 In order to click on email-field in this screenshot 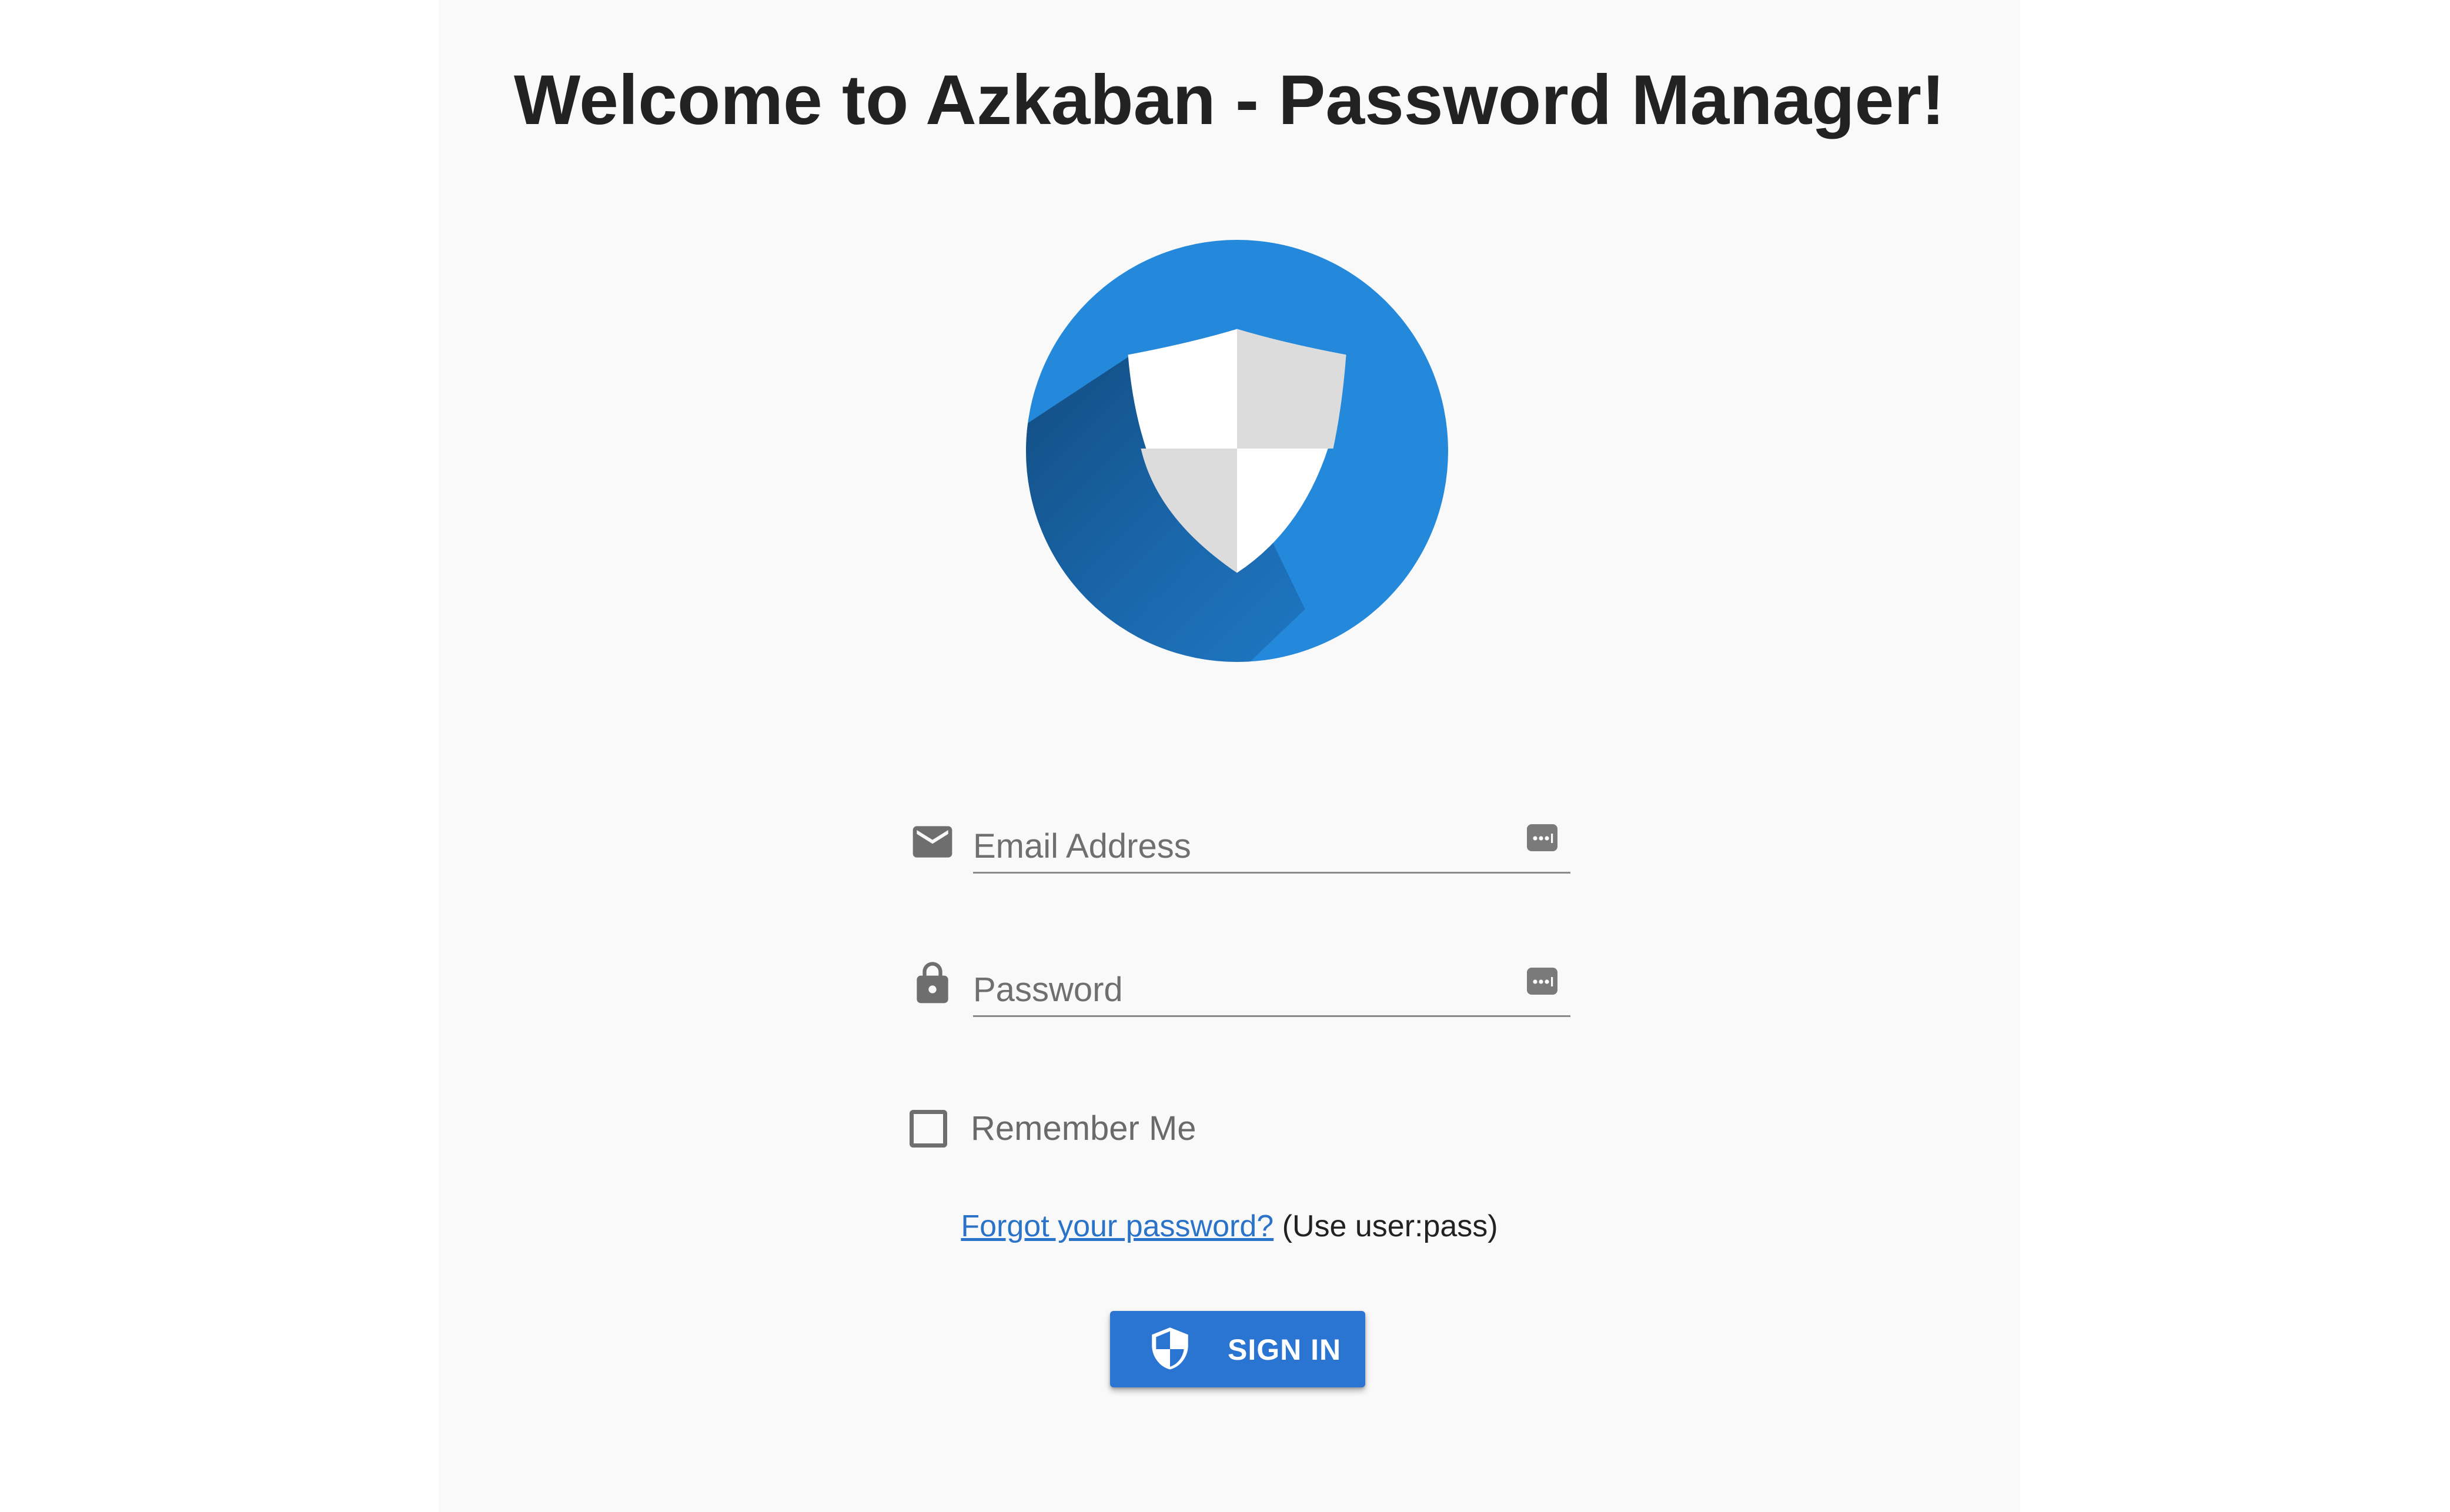, I will do `click(1271, 848)`.